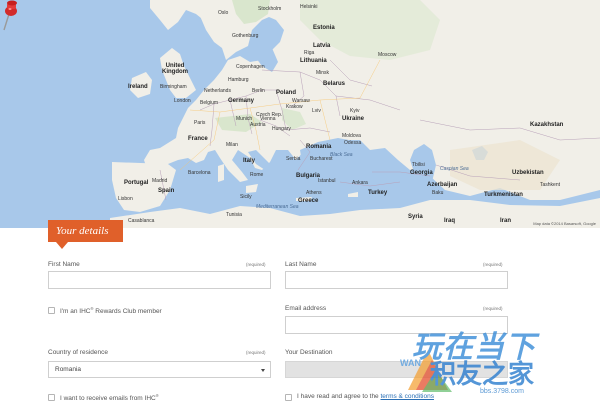 This screenshot has height=406, width=600. Describe the element at coordinates (502, 391) in the screenshot. I see `watermark-url: bbs.3798.com` at that location.